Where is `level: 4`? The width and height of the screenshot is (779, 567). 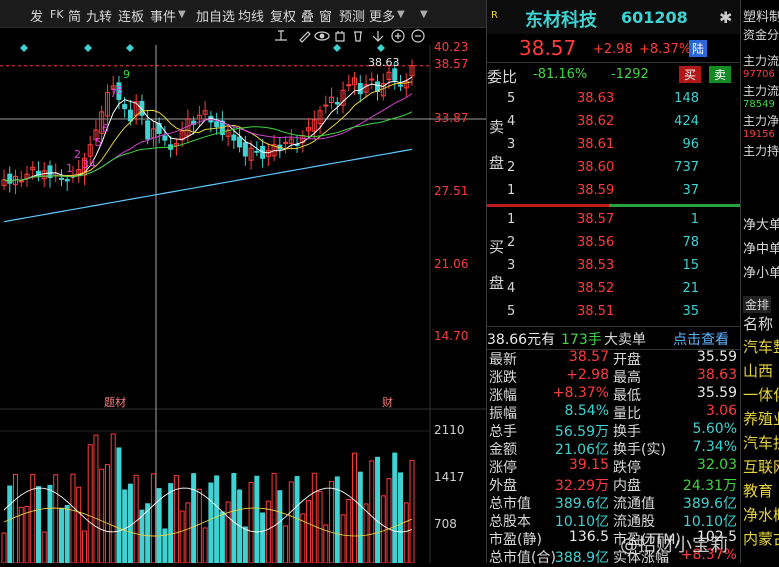 level: 4 is located at coordinates (511, 121).